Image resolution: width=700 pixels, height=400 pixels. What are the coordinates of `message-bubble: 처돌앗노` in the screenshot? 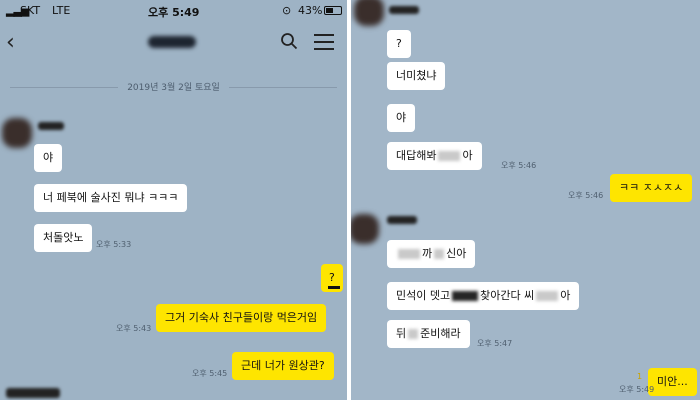 It's located at (63, 238).